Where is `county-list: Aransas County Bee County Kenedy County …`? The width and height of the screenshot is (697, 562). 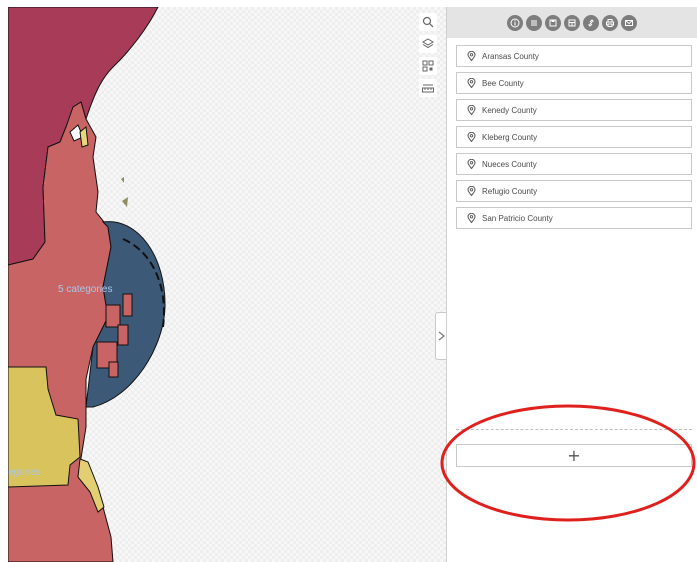 county-list: Aransas County Bee County Kenedy County … is located at coordinates (572, 133).